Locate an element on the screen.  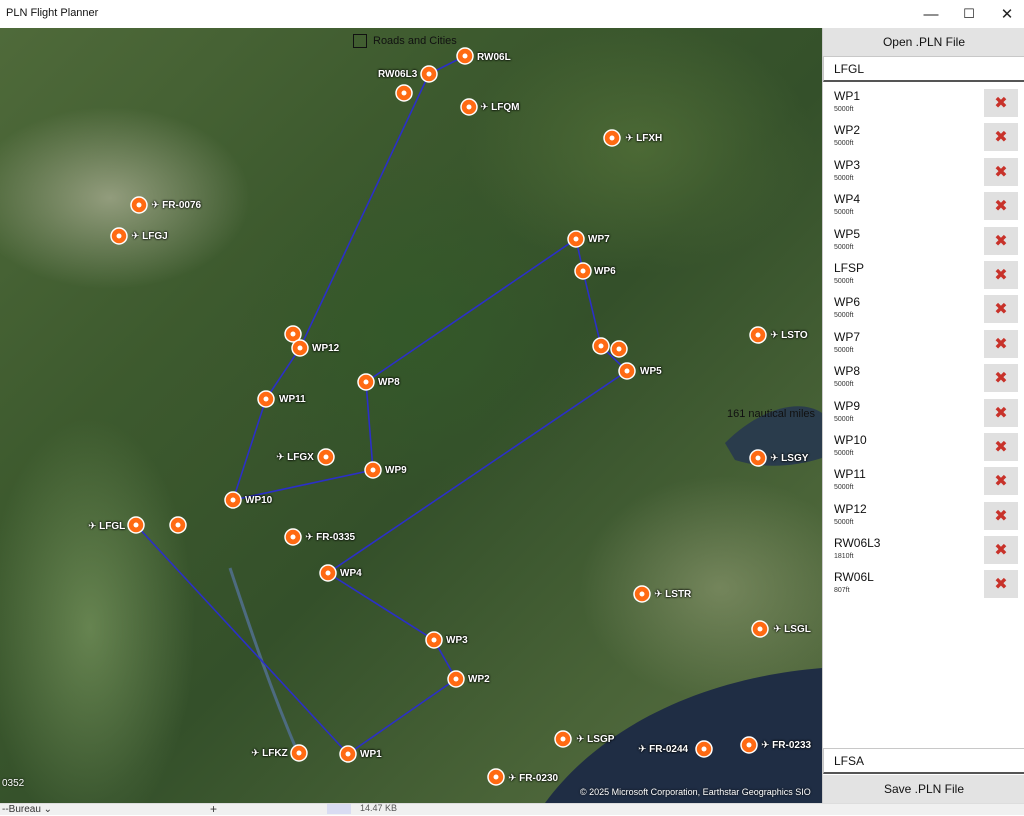
roads-cities-toggle: Roads and Cities is located at coordinates (405, 41).